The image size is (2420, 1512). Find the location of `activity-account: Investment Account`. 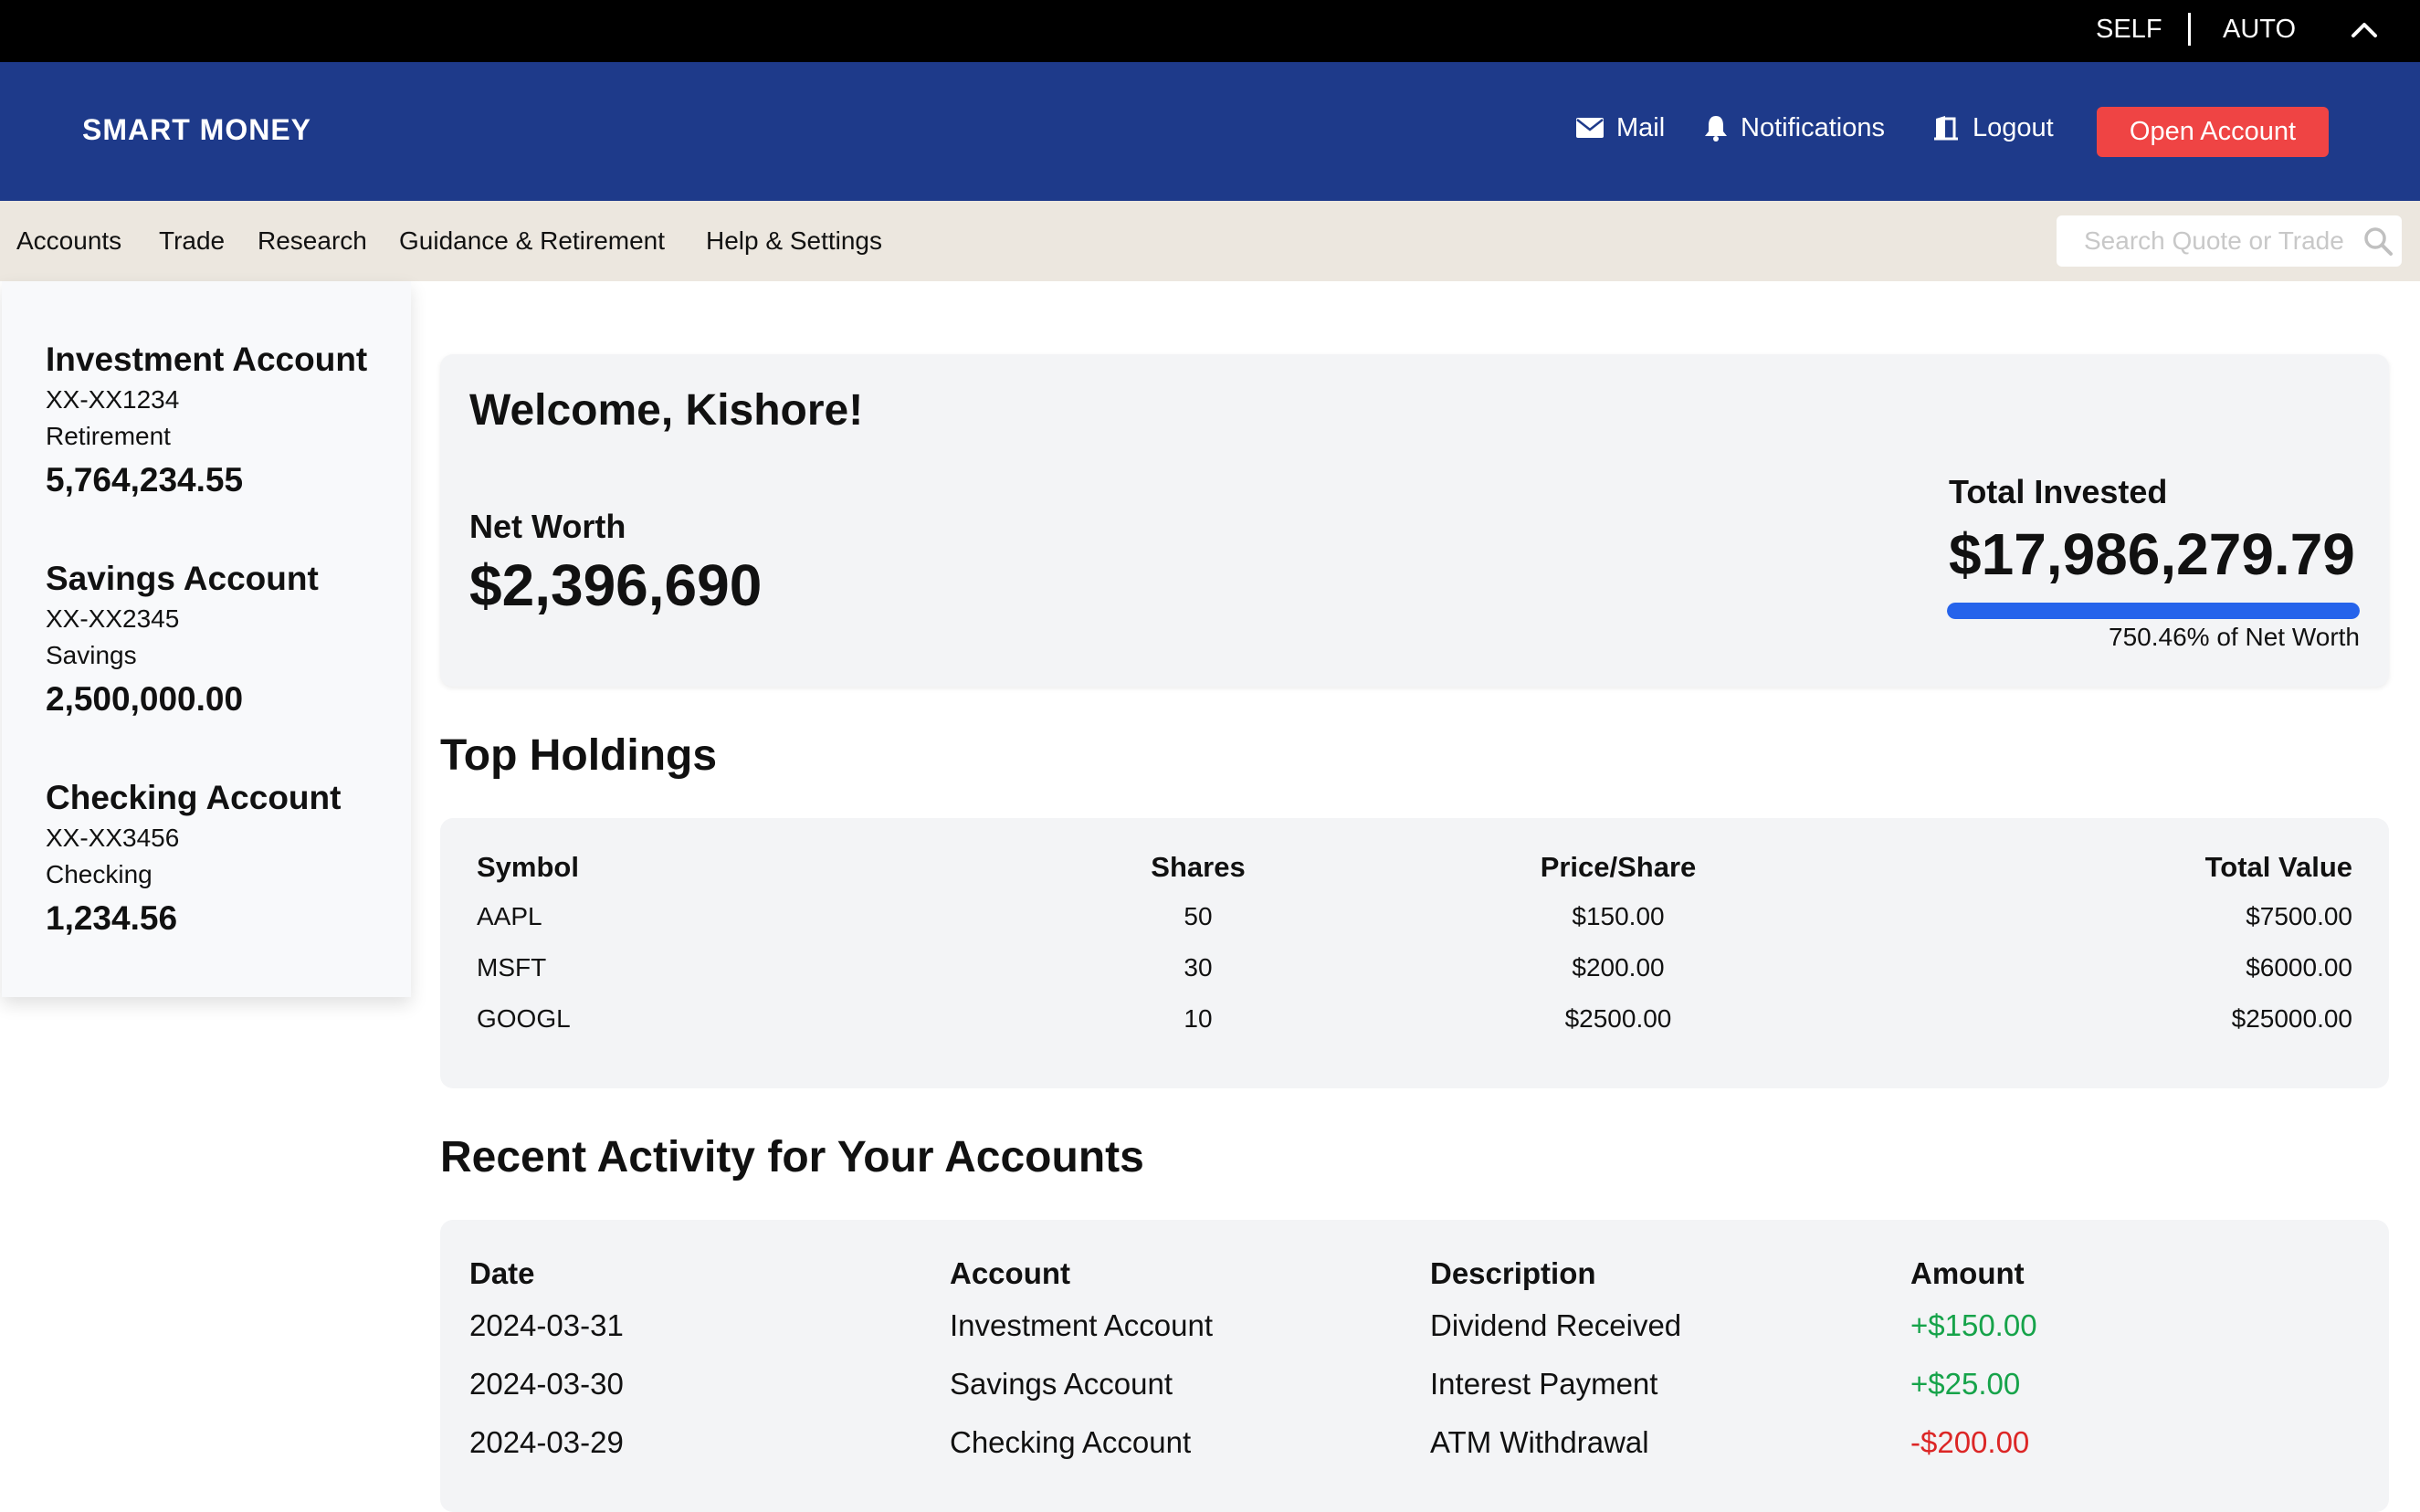

activity-account: Investment Account is located at coordinates (1081, 1325).